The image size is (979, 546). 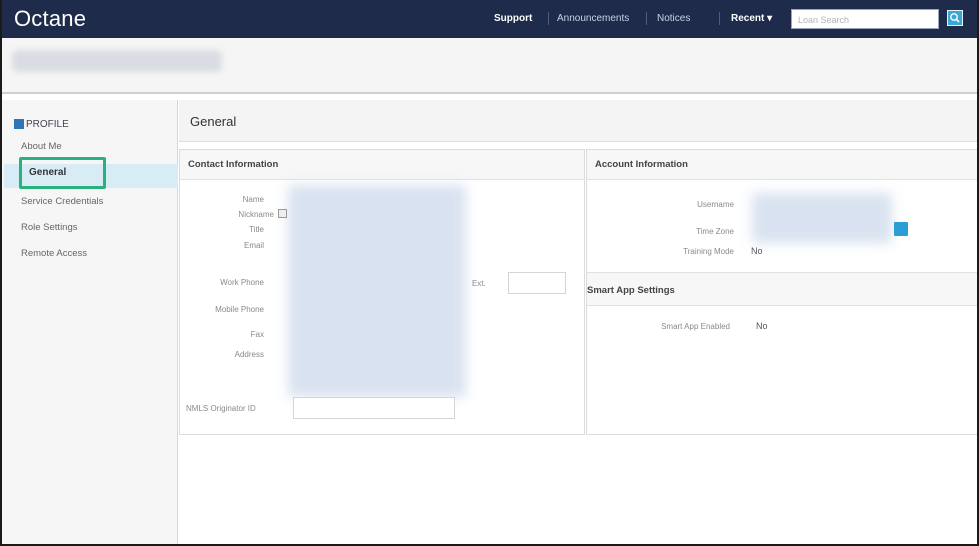 I want to click on sidebar-item-general: General, so click(x=47, y=172).